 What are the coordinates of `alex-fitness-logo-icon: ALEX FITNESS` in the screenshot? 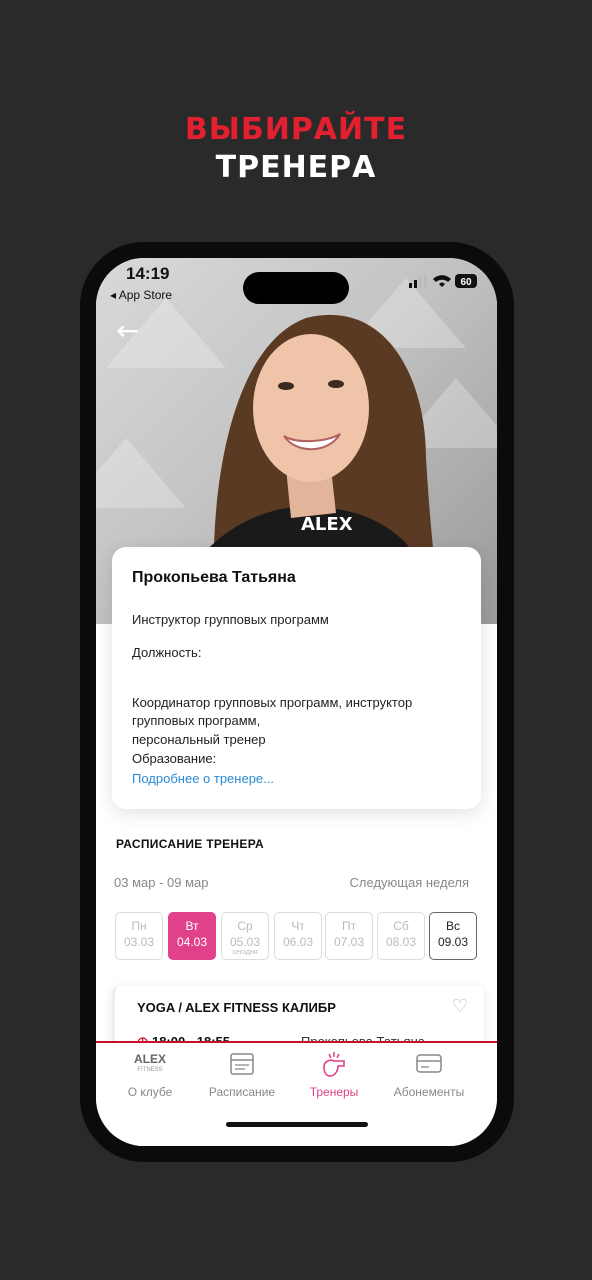 It's located at (150, 1065).